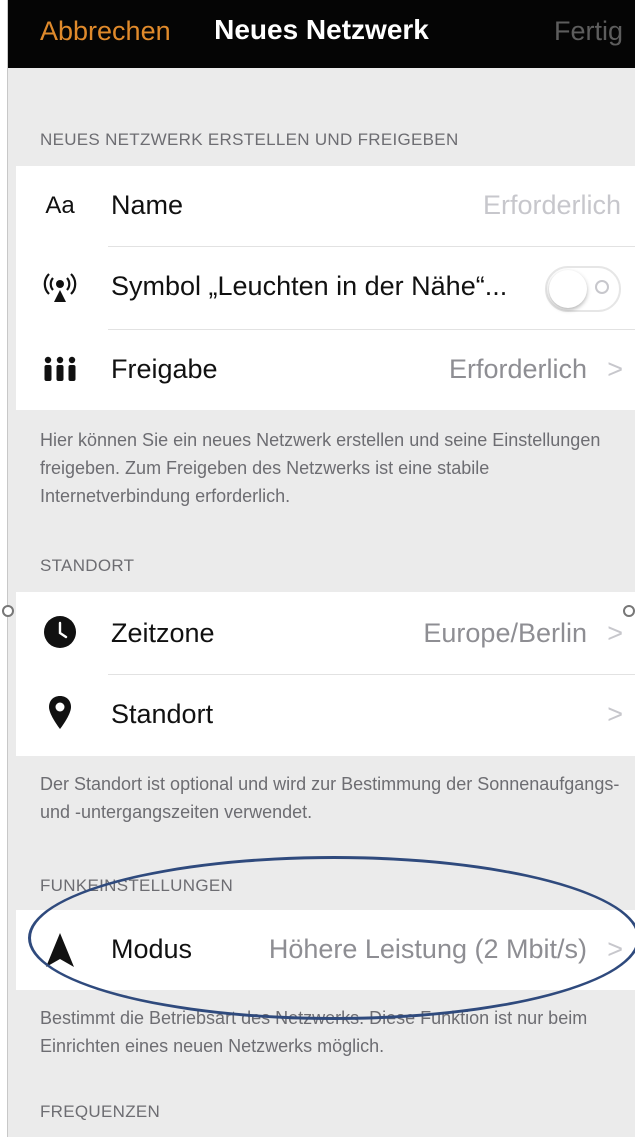  Describe the element at coordinates (325, 633) in the screenshot. I see `timezone-row: Zeitzone Europe/Berlin >` at that location.